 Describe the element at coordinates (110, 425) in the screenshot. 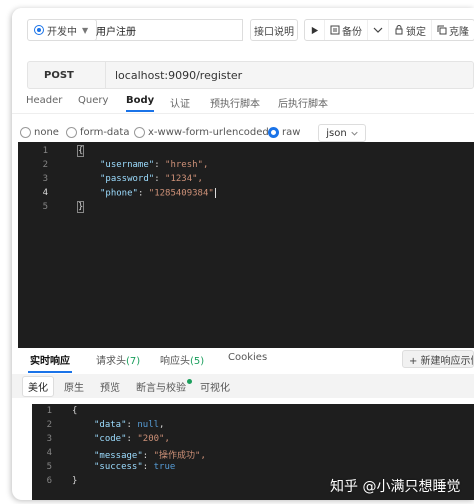

I see `json-key: "data"` at that location.